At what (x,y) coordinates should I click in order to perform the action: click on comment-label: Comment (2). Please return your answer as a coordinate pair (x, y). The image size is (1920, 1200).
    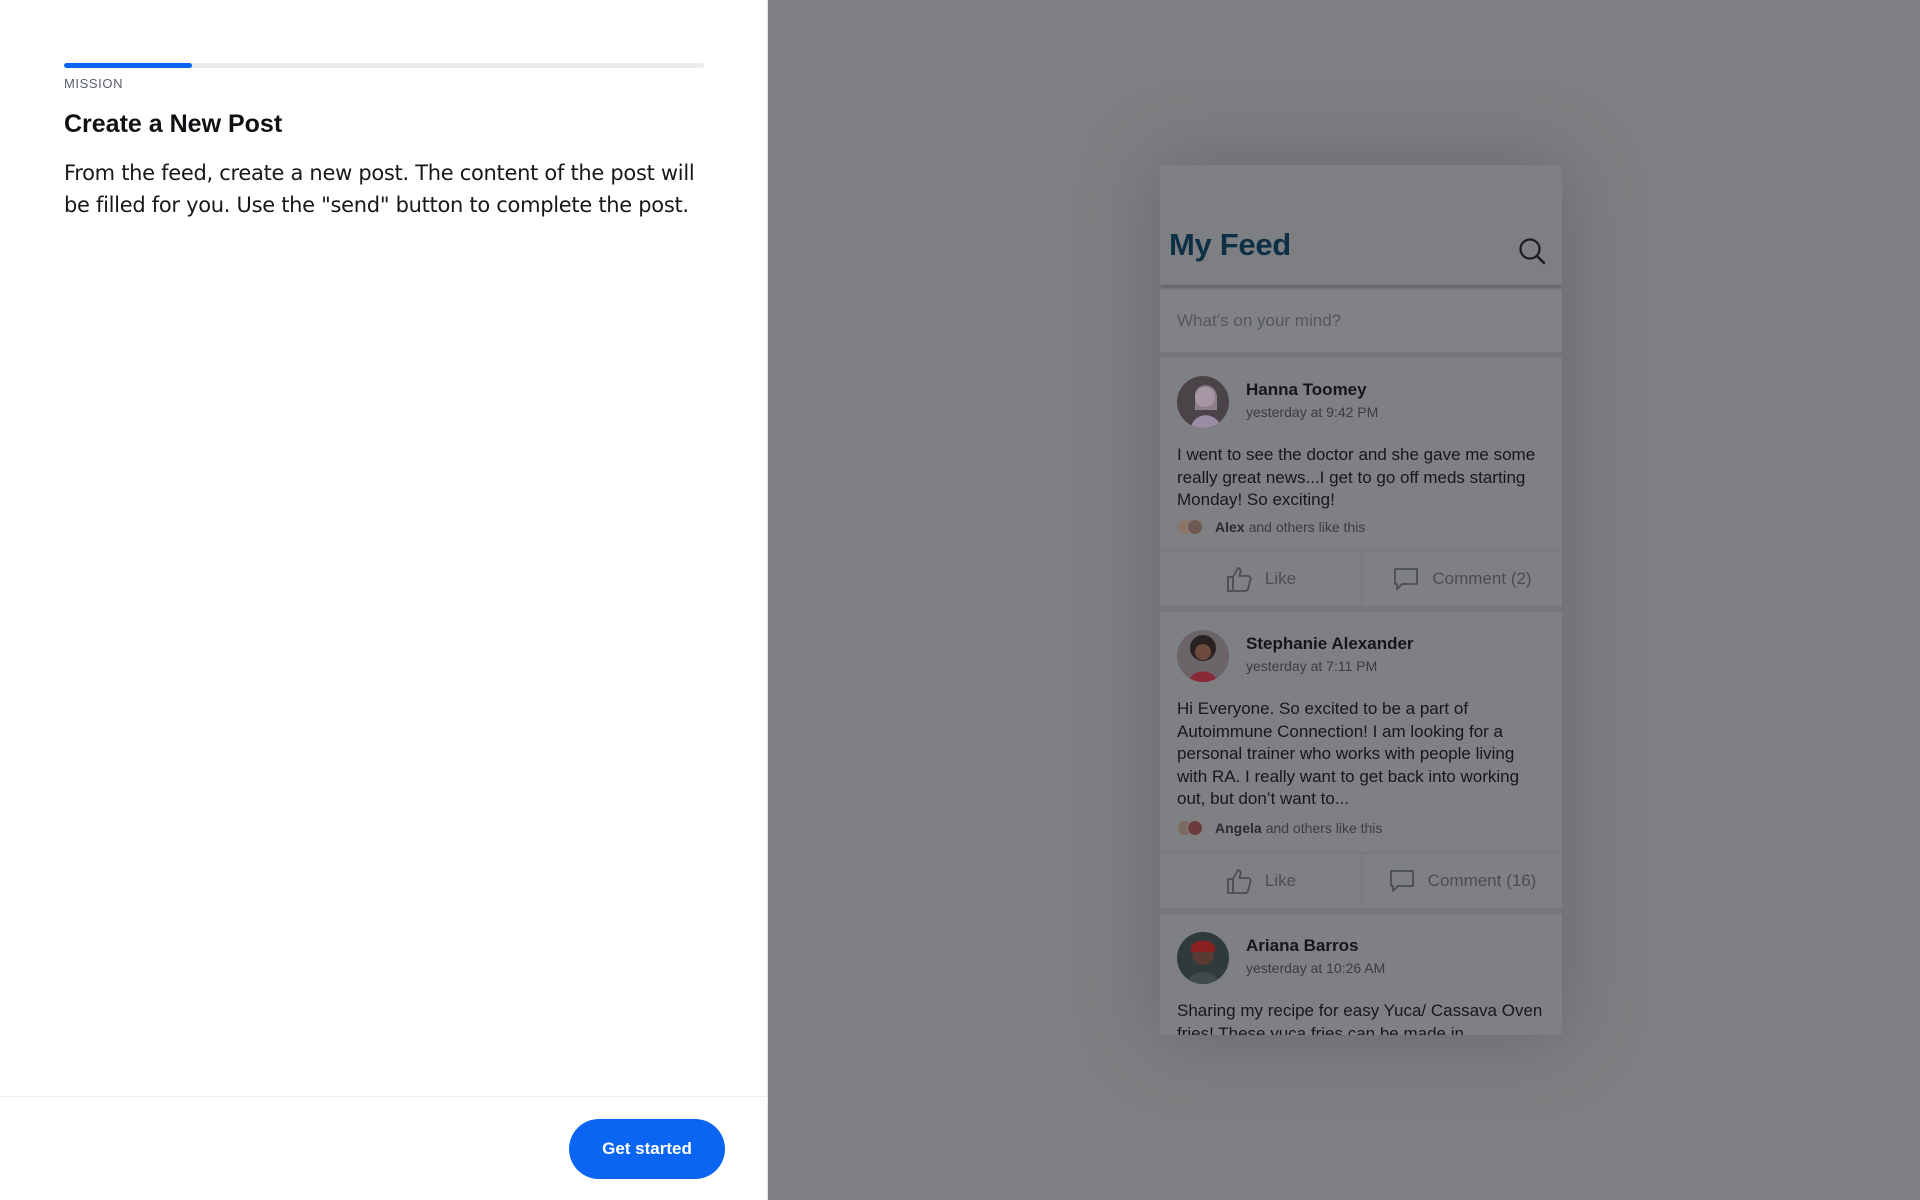
    Looking at the image, I should click on (1482, 578).